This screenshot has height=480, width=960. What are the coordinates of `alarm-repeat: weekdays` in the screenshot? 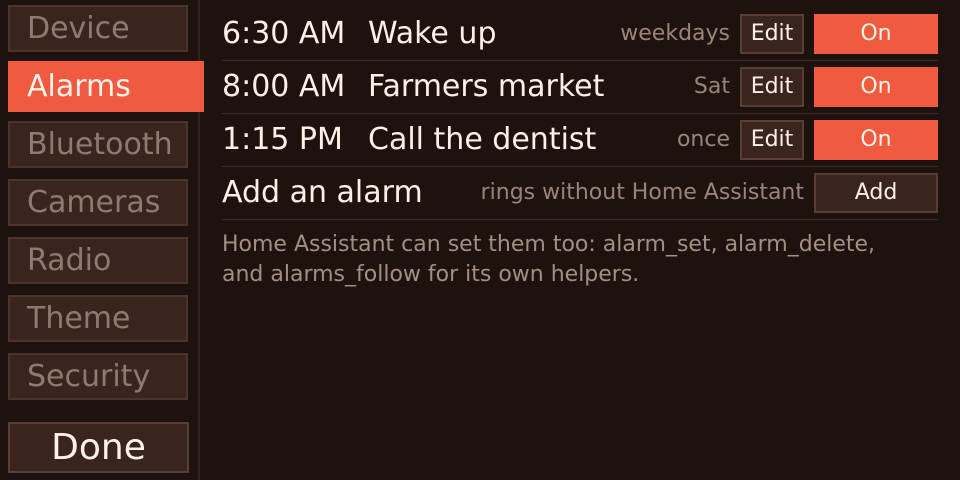 It's located at (675, 33).